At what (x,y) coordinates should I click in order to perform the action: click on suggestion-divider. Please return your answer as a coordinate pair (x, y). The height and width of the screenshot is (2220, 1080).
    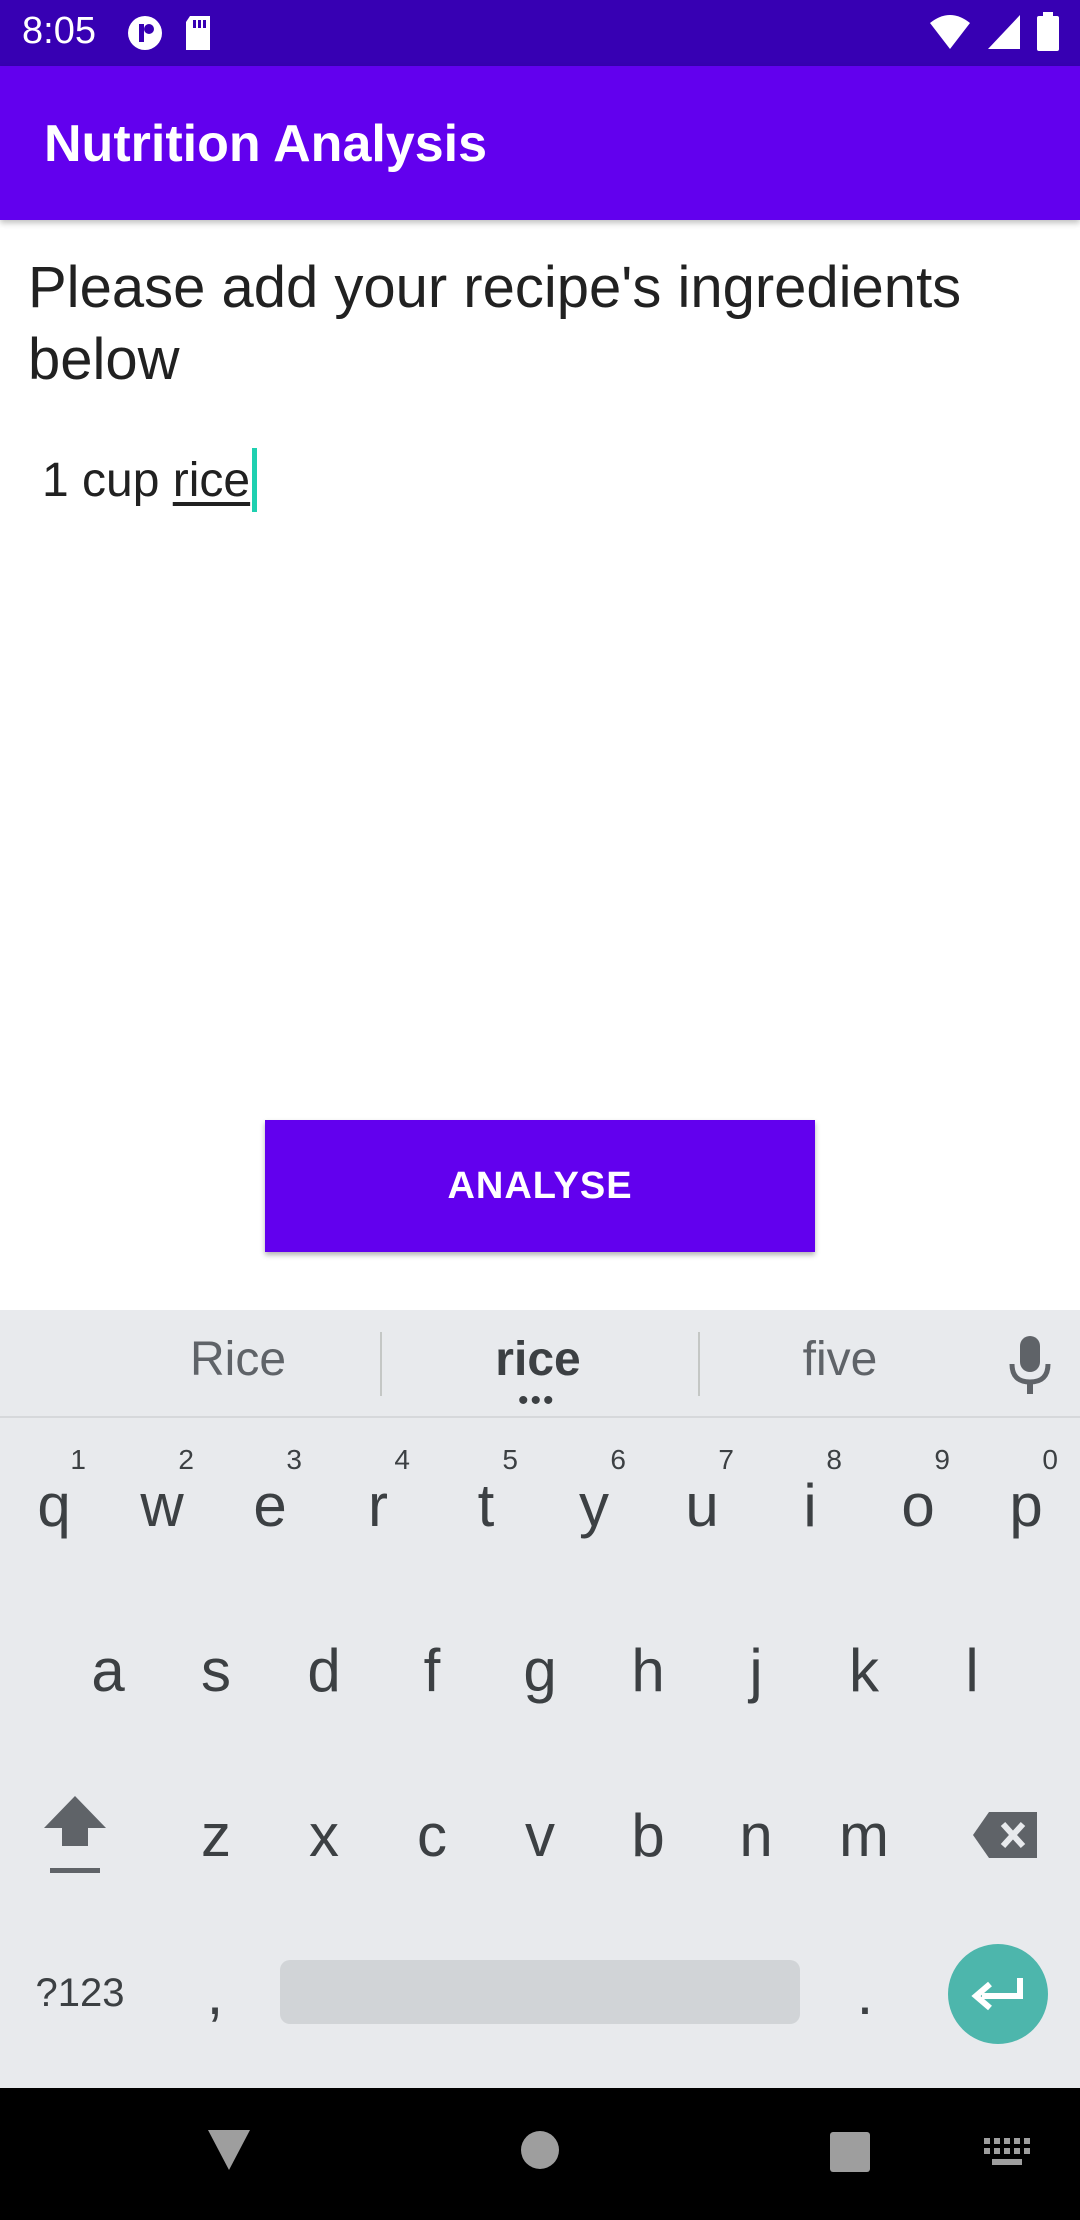
    Looking at the image, I should click on (381, 1364).